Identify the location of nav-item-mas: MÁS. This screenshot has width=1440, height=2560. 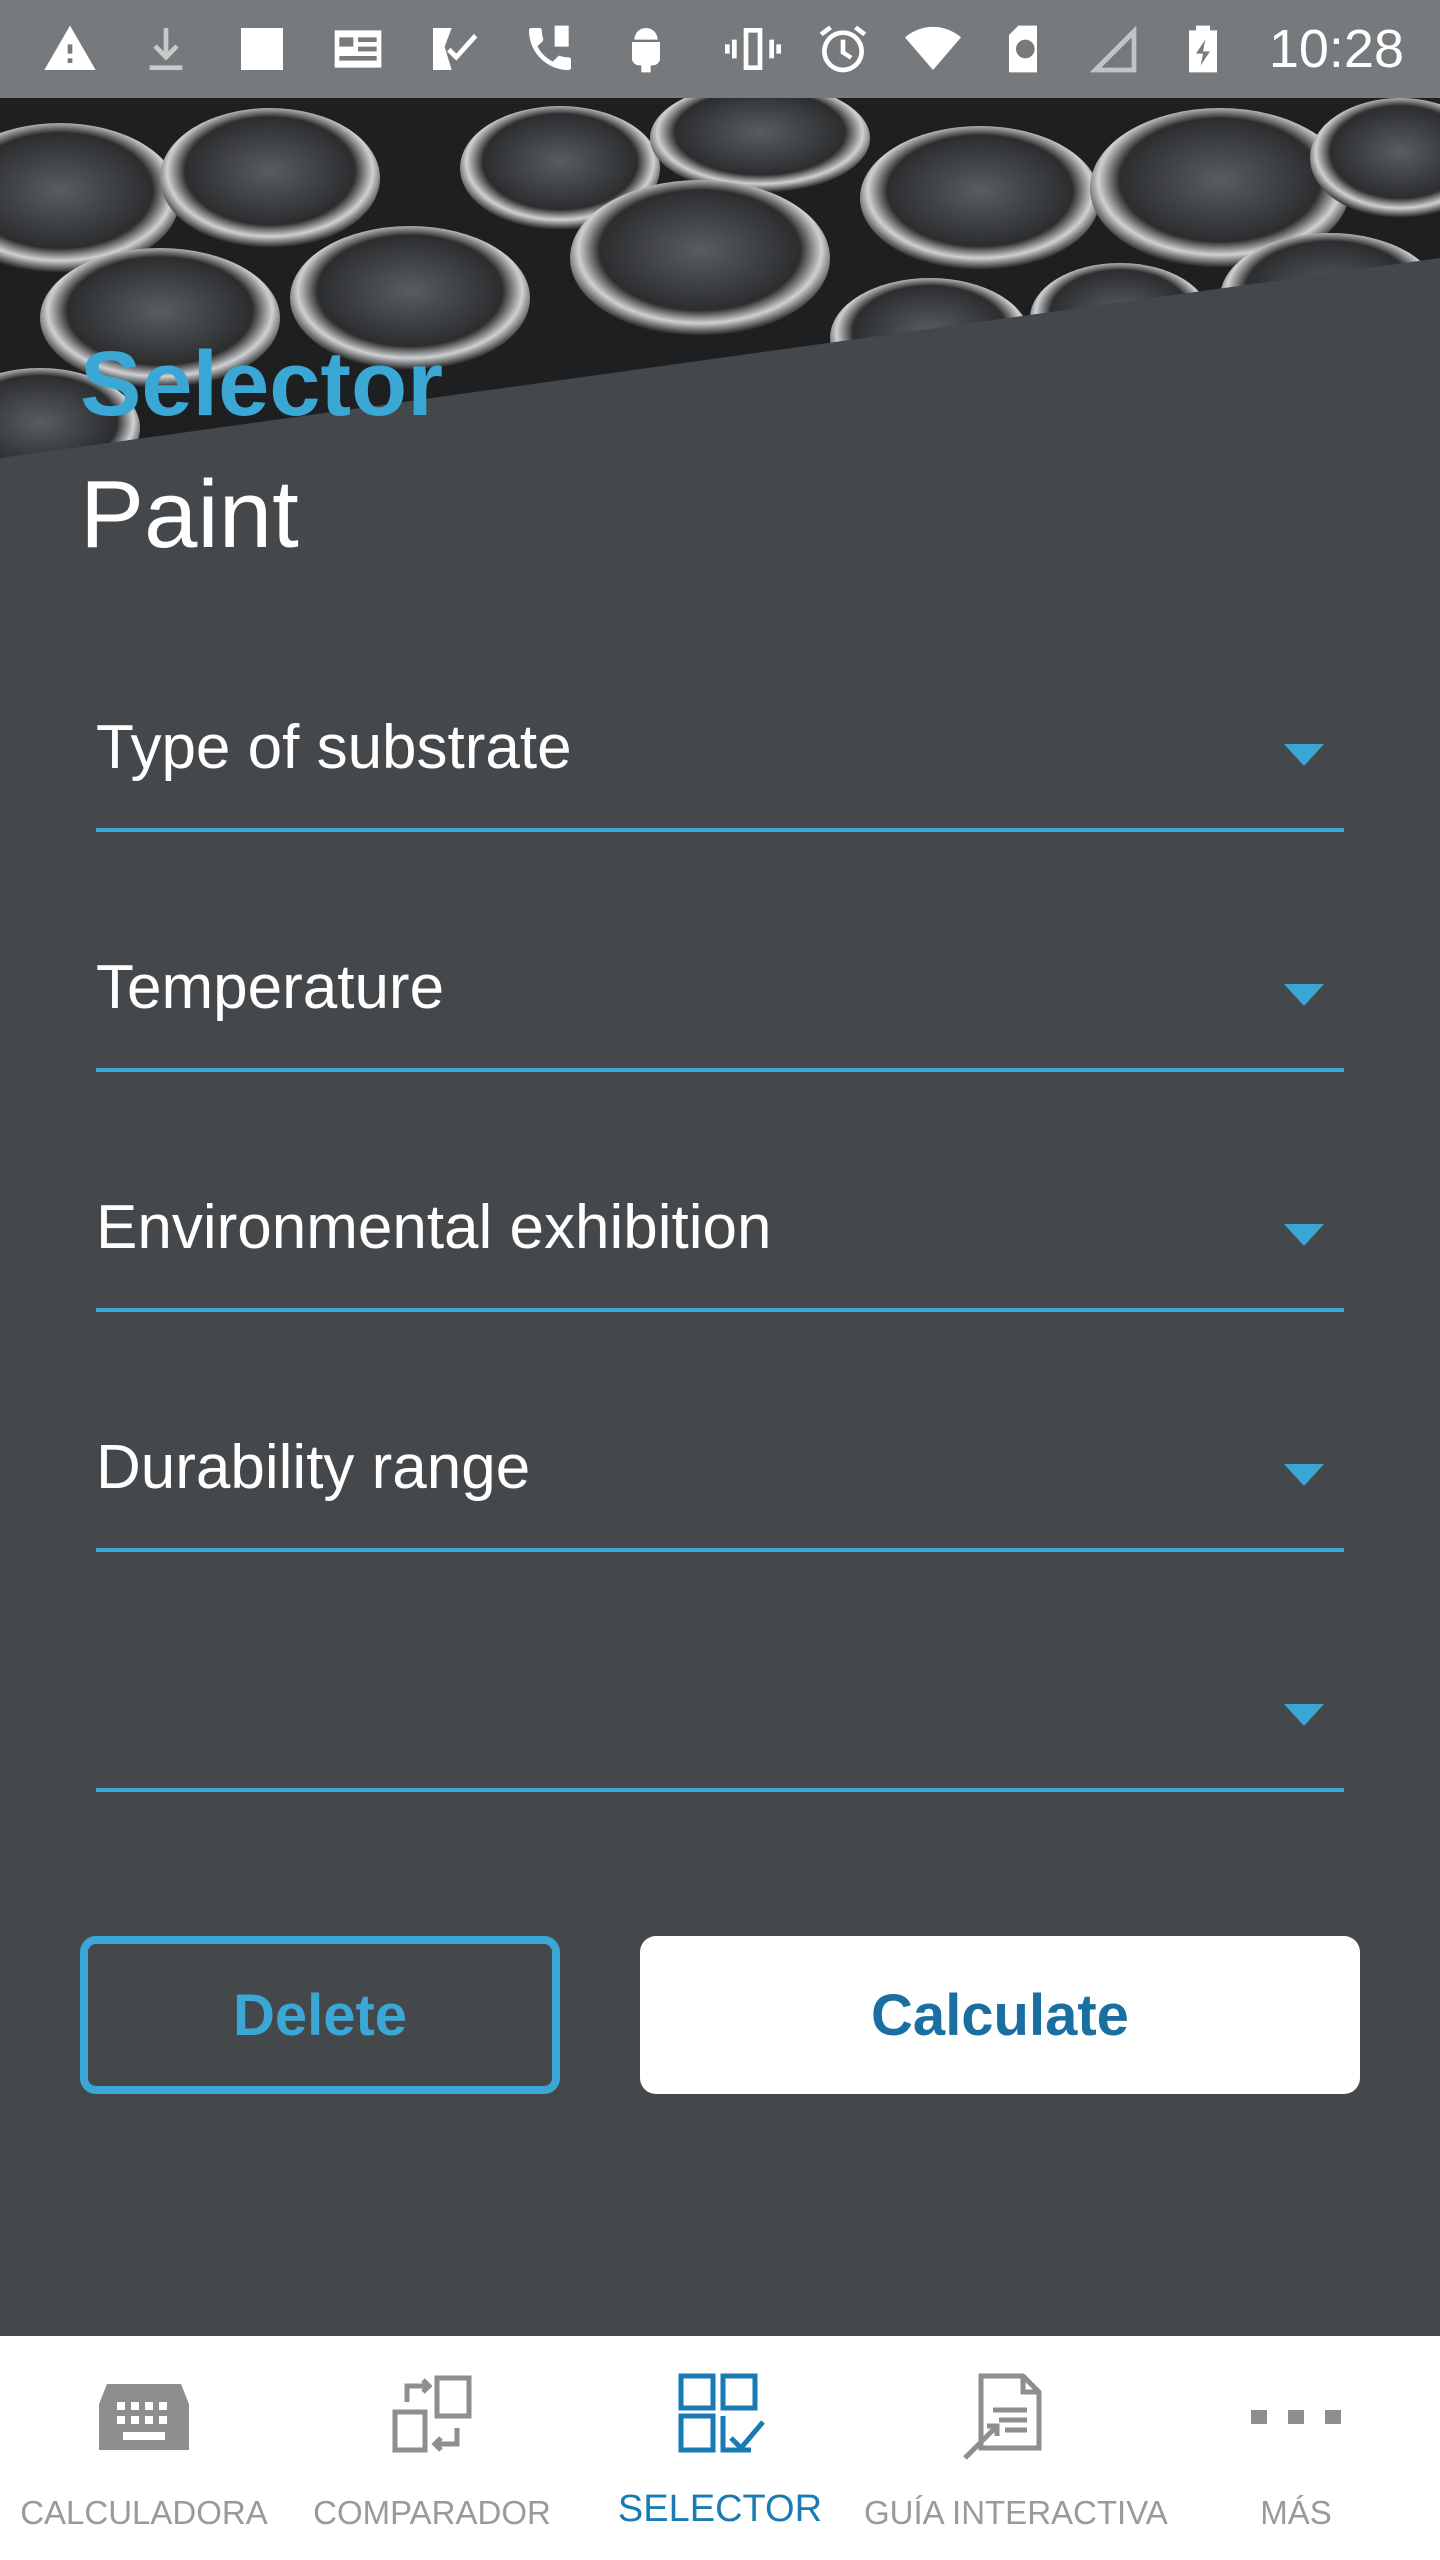
(1296, 2448).